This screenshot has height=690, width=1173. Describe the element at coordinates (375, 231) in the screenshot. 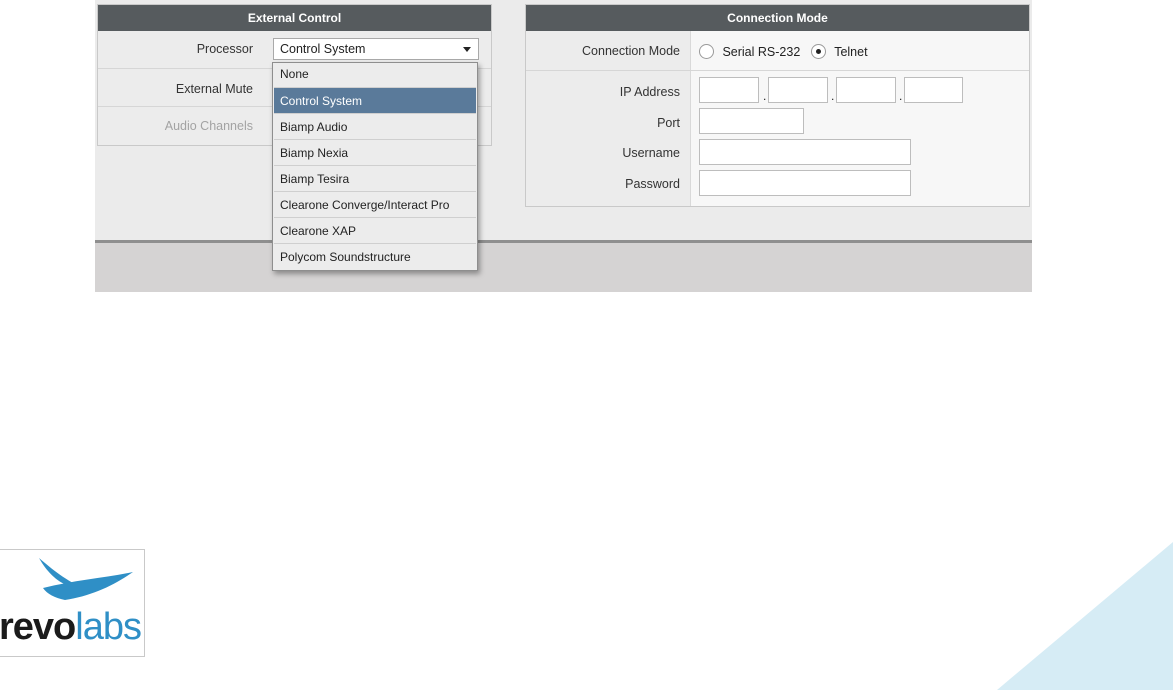

I see `option-clearone-xap: Clearone XAP` at that location.